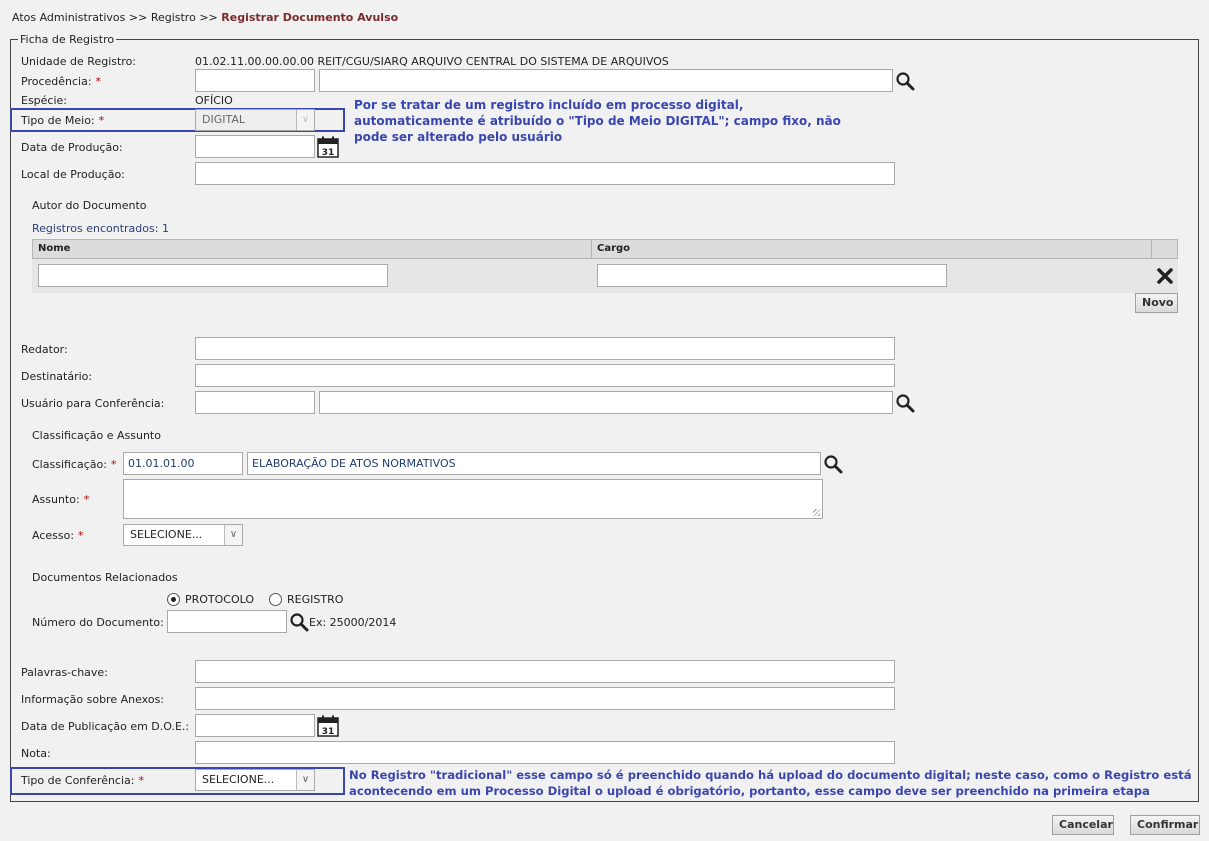 This screenshot has width=1209, height=841. What do you see at coordinates (255, 725) in the screenshot?
I see `data-publicacao-input` at bounding box center [255, 725].